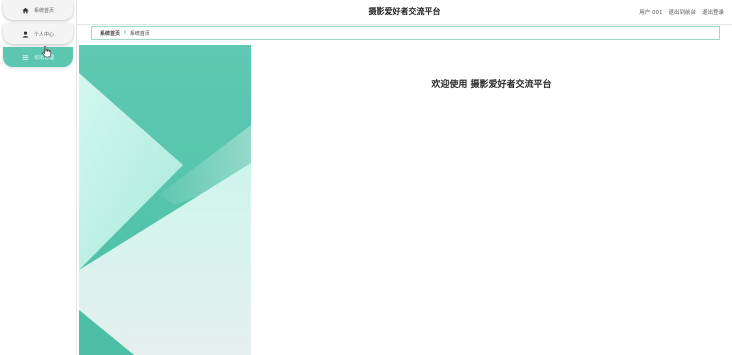  I want to click on breadcrumb-separator: I, so click(125, 33).